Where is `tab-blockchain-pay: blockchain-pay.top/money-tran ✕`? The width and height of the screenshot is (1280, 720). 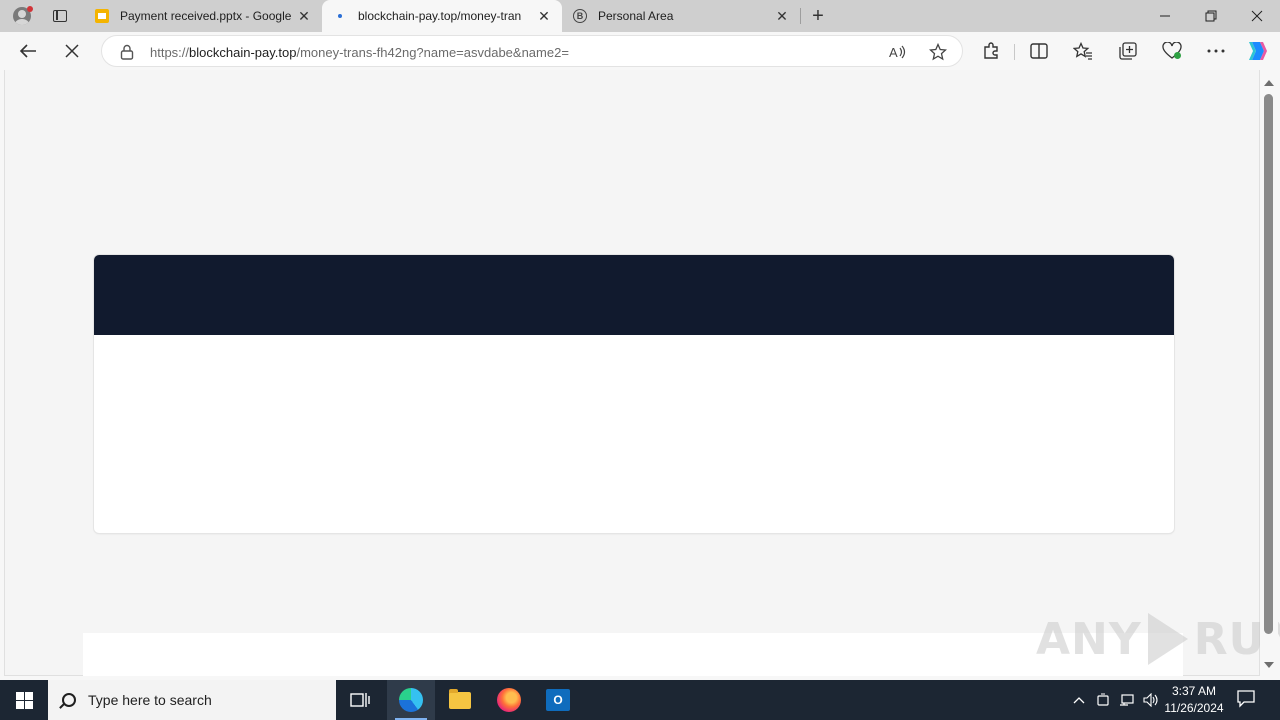 tab-blockchain-pay: blockchain-pay.top/money-tran ✕ is located at coordinates (442, 16).